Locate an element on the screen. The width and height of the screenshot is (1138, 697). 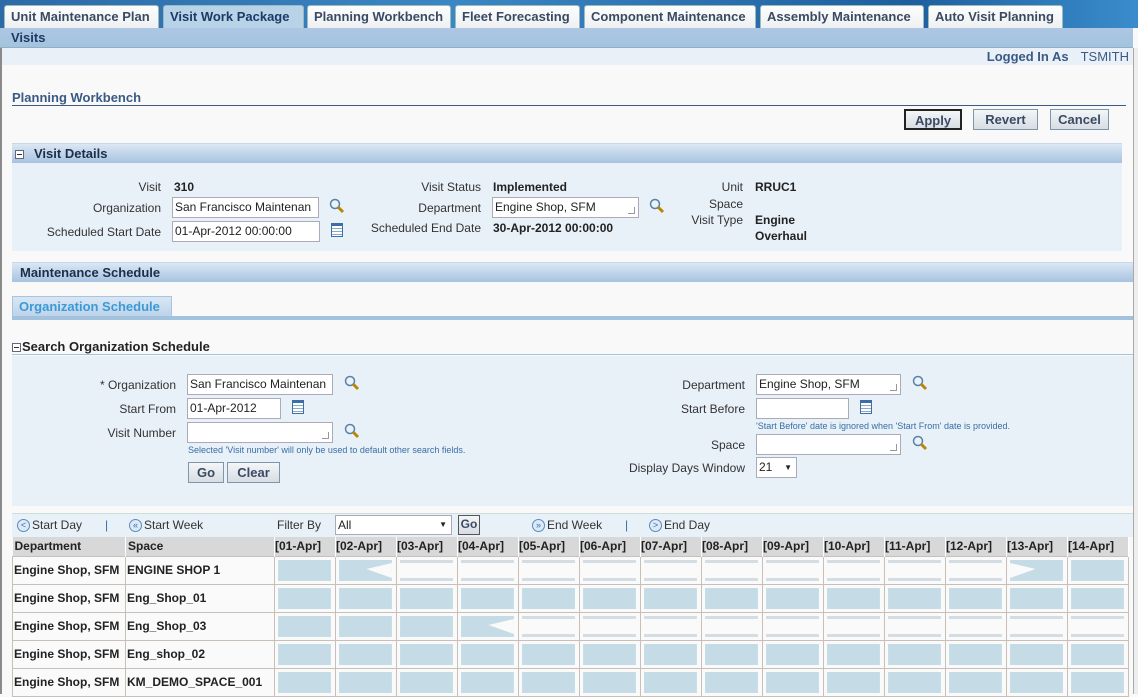
revert-button: Revert is located at coordinates (1005, 119).